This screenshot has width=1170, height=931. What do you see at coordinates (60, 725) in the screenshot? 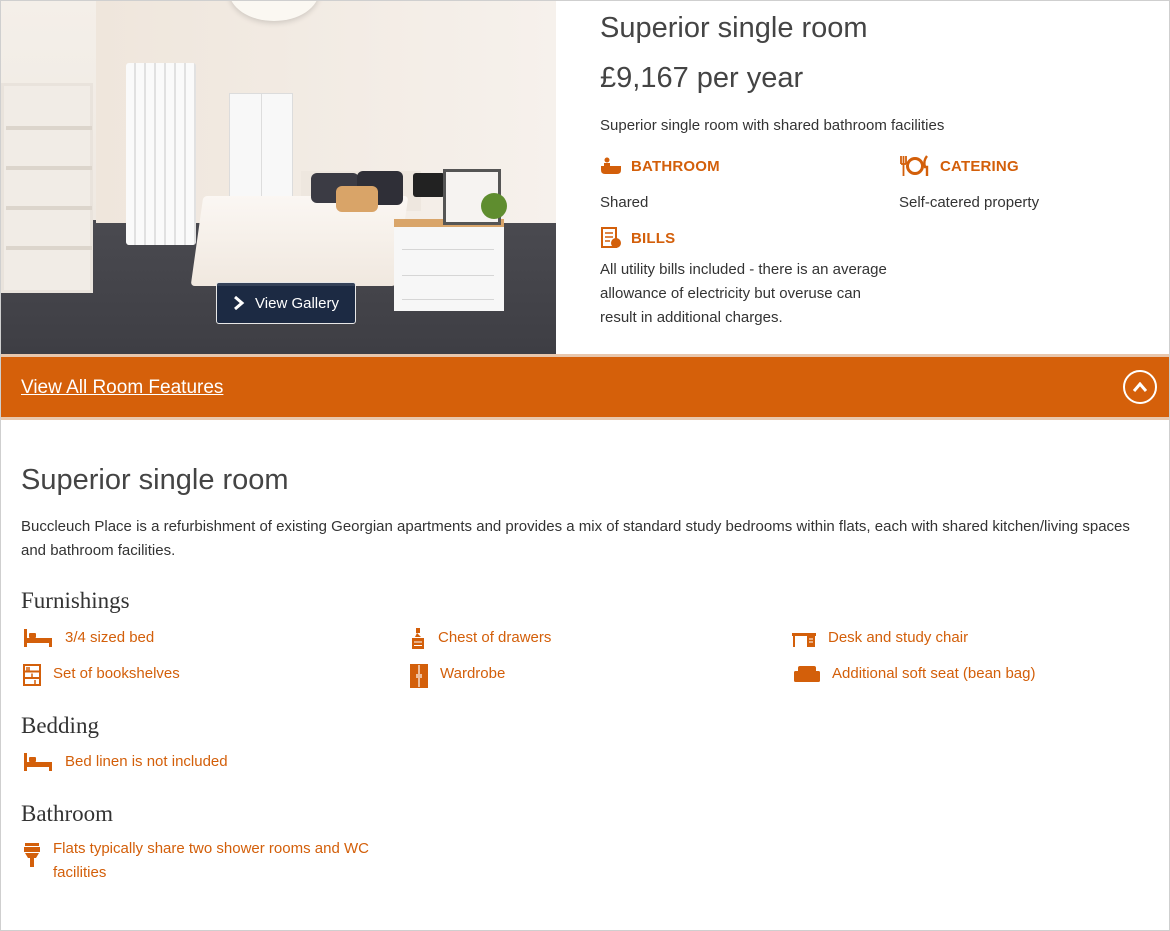
I see `bedding-heading: Bedding` at bounding box center [60, 725].